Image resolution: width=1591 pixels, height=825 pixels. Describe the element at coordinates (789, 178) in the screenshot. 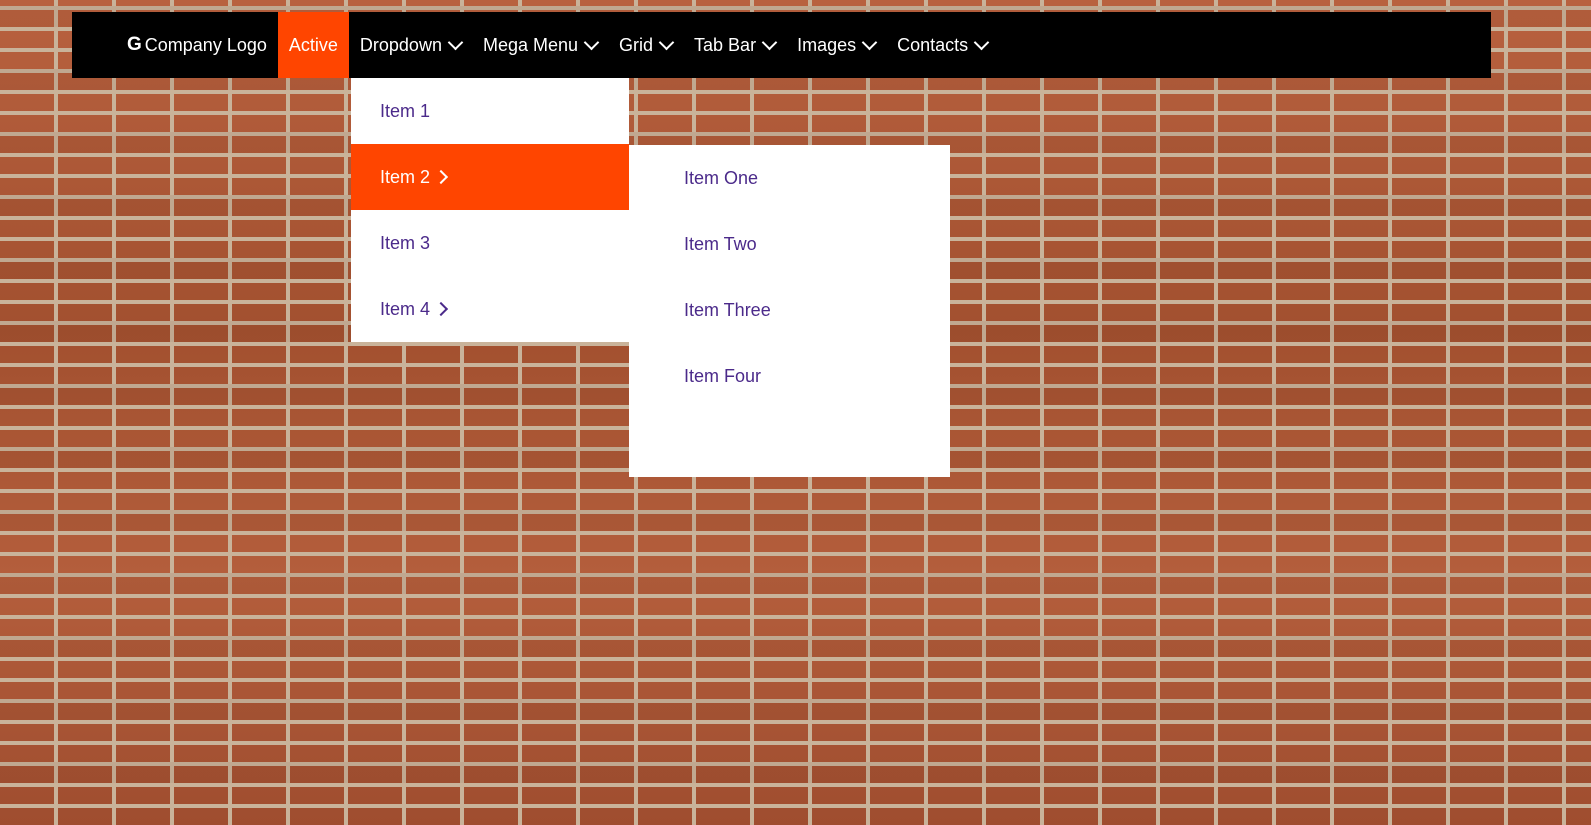

I see `submenu-item-one: Item One` at that location.